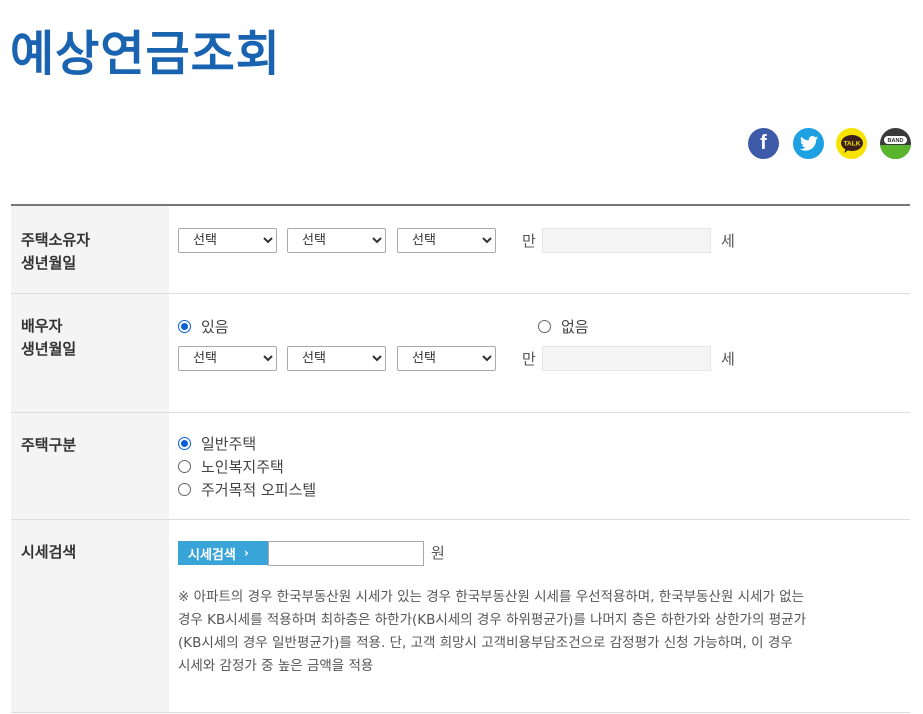  I want to click on band-share-button: BAND, so click(895, 143).